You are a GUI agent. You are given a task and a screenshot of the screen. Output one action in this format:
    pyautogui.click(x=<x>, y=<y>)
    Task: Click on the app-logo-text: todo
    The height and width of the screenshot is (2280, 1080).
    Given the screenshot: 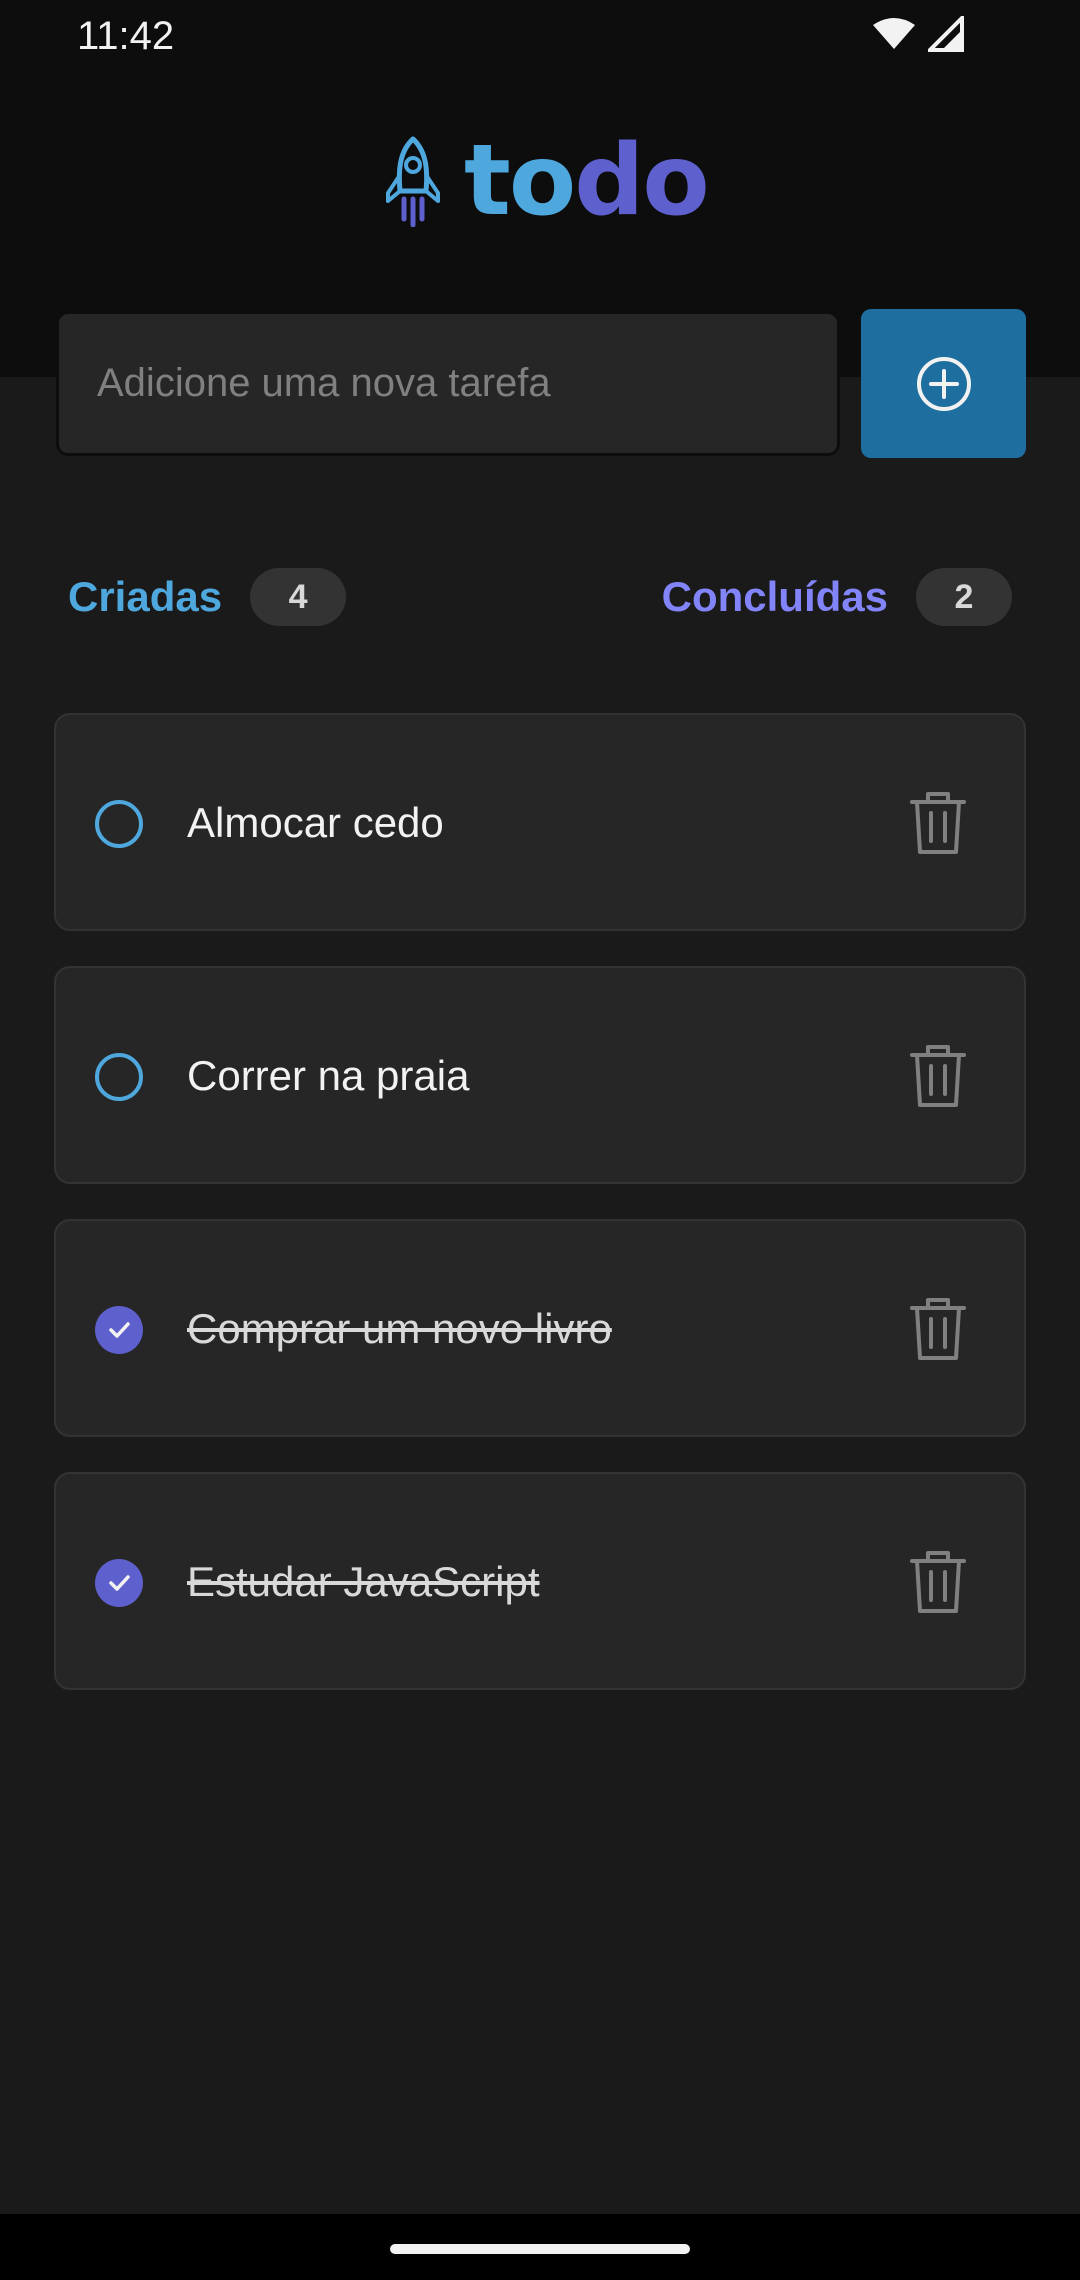 What is the action you would take?
    pyautogui.click(x=587, y=181)
    